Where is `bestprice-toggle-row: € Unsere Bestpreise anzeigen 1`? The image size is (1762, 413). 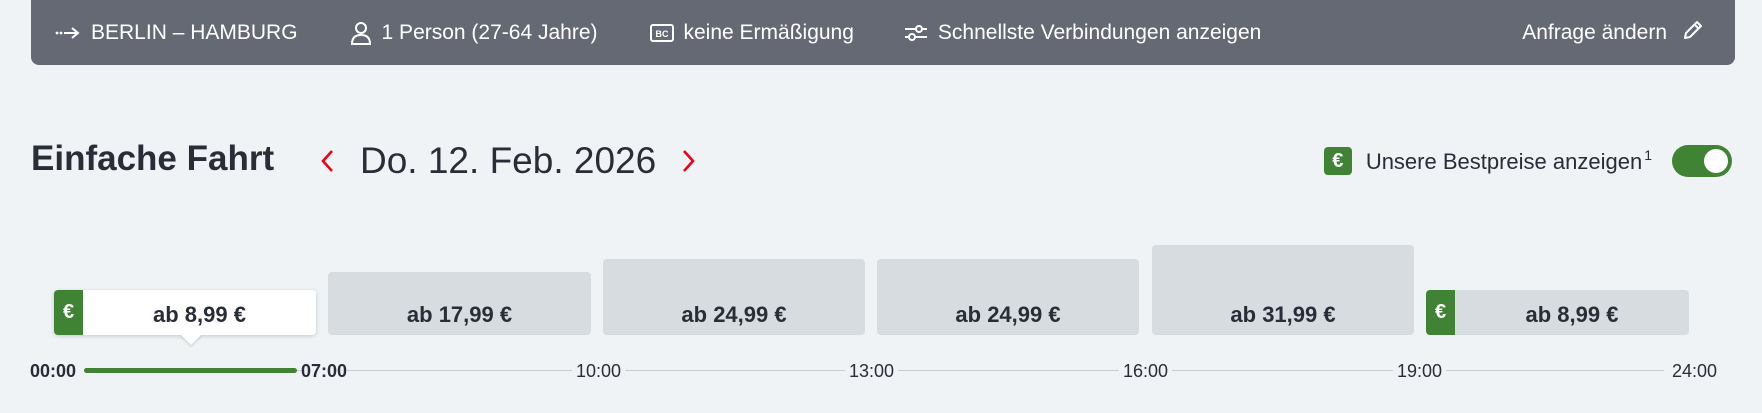
bestprice-toggle-row: € Unsere Bestpreise anzeigen 1 is located at coordinates (1527, 161).